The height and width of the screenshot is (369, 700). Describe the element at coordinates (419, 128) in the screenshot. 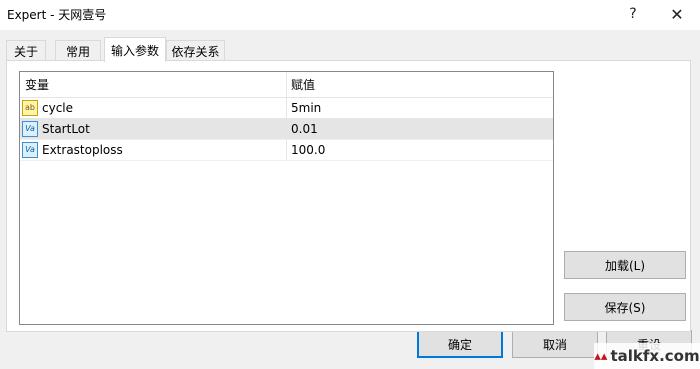

I see `cell-value: 0.01` at that location.